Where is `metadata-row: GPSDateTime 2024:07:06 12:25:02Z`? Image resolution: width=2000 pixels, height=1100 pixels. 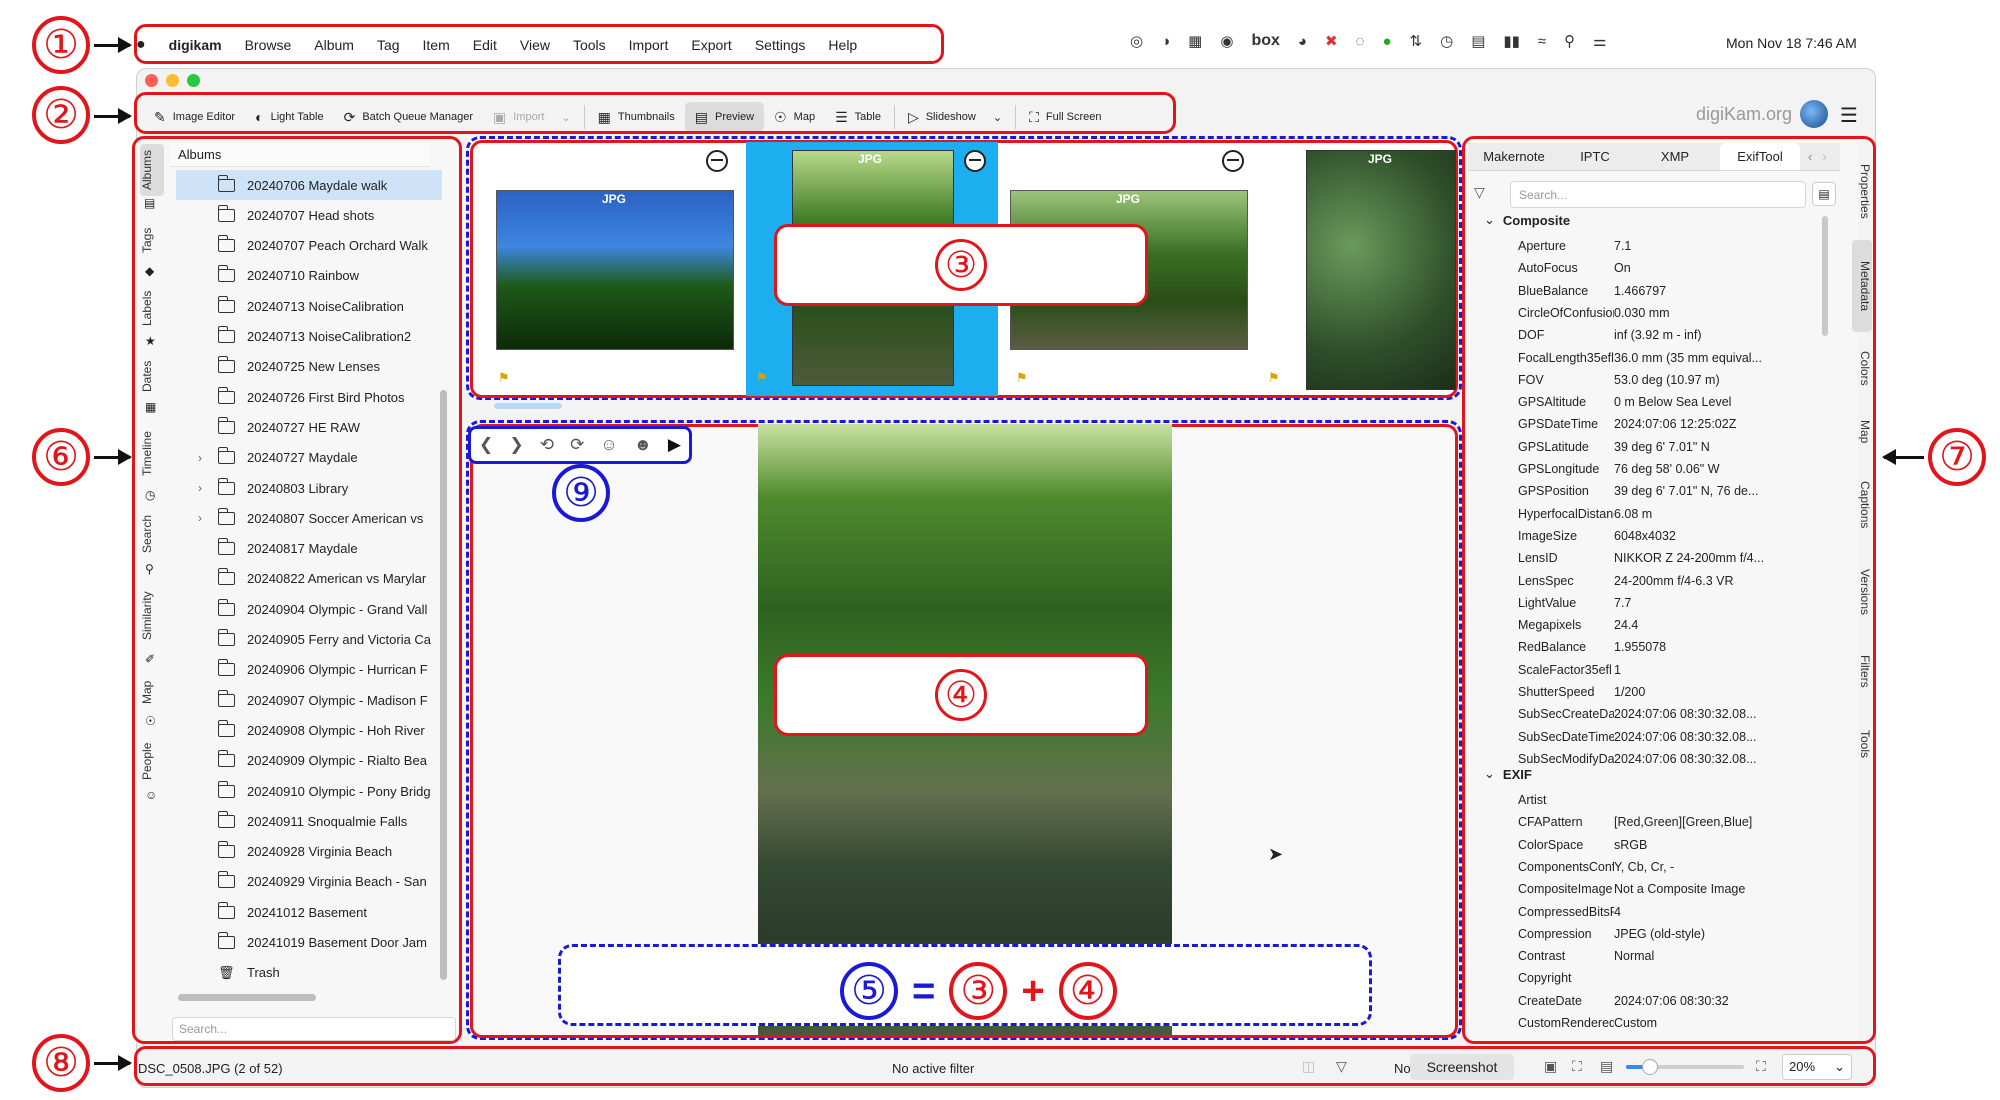
metadata-row: GPSDateTime 2024:07:06 12:25:02Z is located at coordinates (1652, 424).